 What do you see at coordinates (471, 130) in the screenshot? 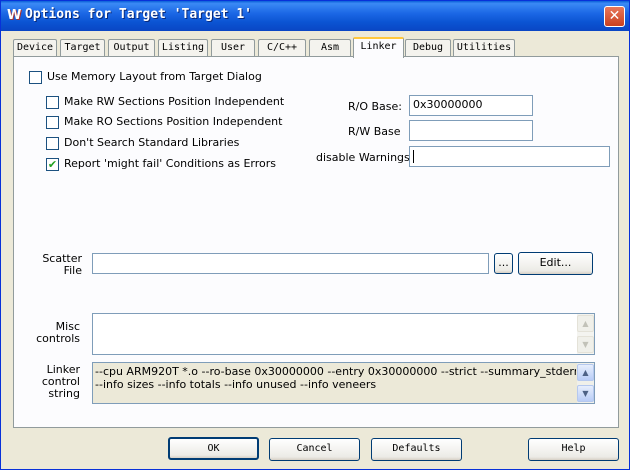
I see `rw-base-input` at bounding box center [471, 130].